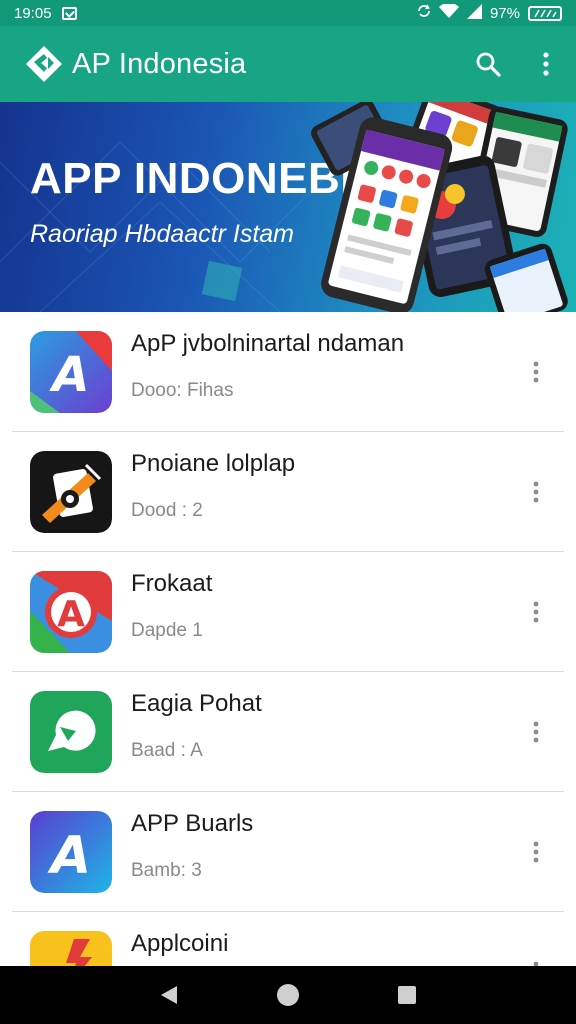 The image size is (576, 1024). What do you see at coordinates (545, 13) in the screenshot?
I see `battery-icon` at bounding box center [545, 13].